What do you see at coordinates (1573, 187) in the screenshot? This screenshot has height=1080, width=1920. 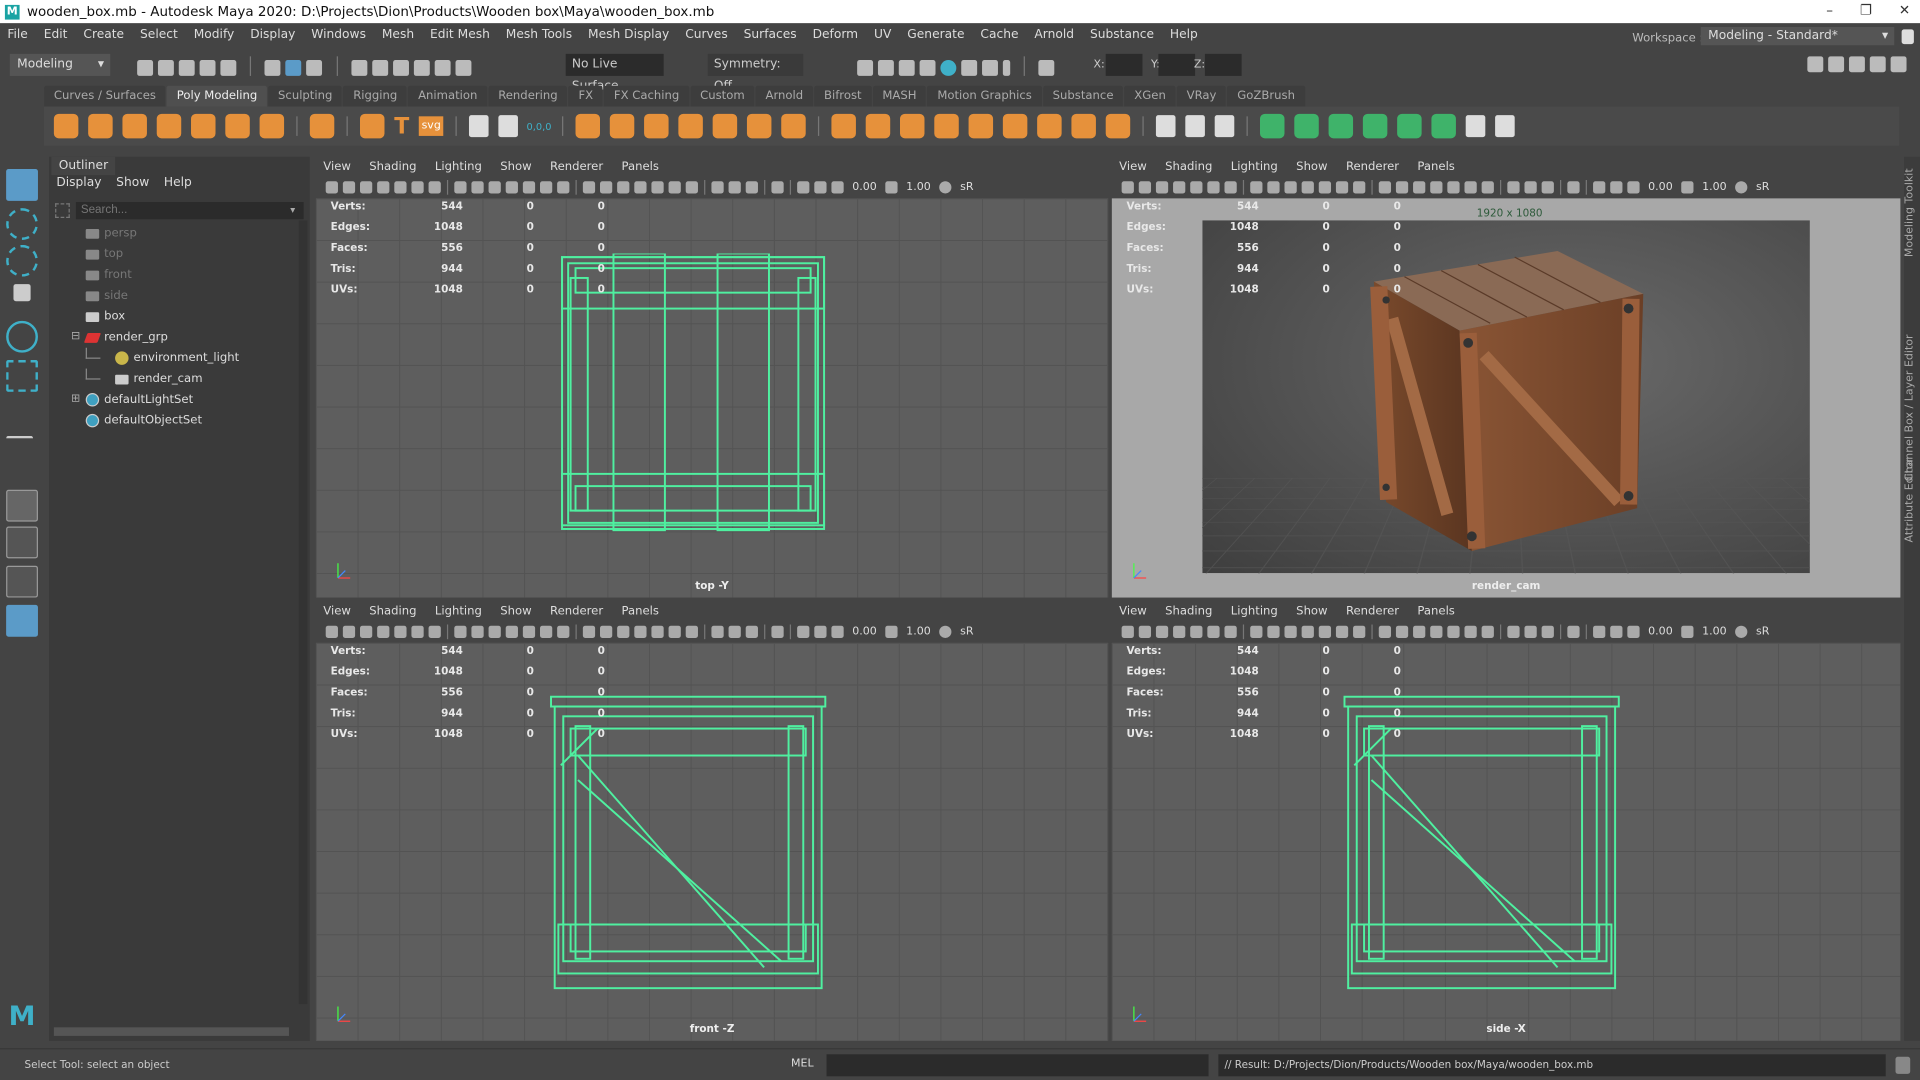 I see `isolate-select-icon` at bounding box center [1573, 187].